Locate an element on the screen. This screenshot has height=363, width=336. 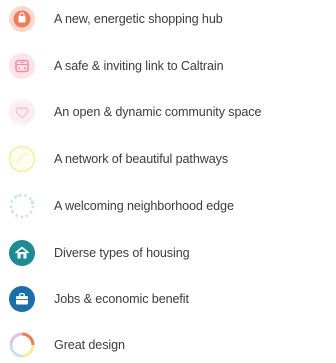
benefit-item-pathways: A network of beautiful pathways is located at coordinates (171, 159).